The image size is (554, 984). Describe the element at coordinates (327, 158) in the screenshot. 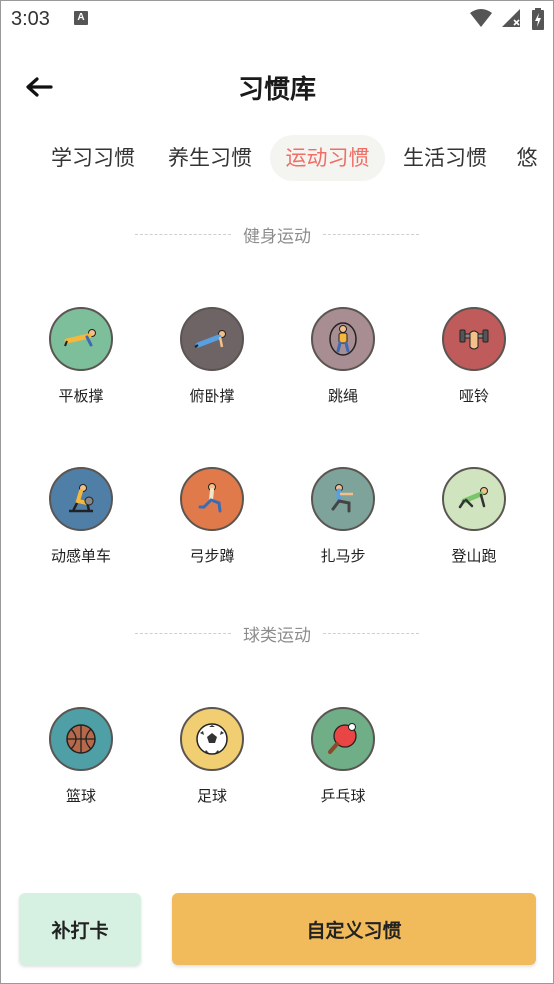

I see `tab-sports: 运动习惯` at that location.